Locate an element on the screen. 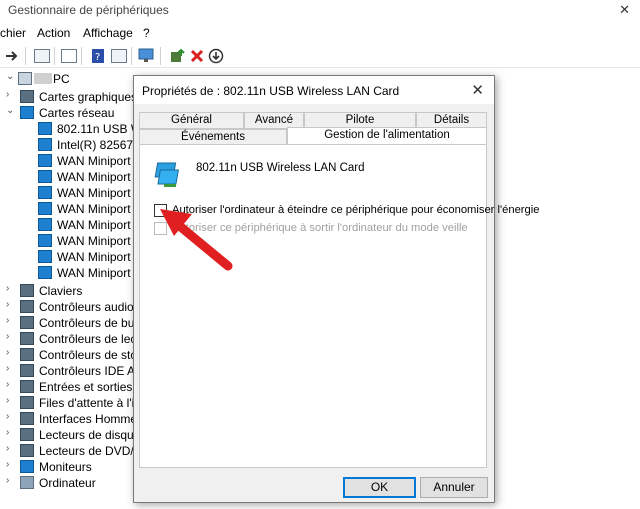 Image resolution: width=640 pixels, height=509 pixels. menu-affichage: Affichage is located at coordinates (108, 33).